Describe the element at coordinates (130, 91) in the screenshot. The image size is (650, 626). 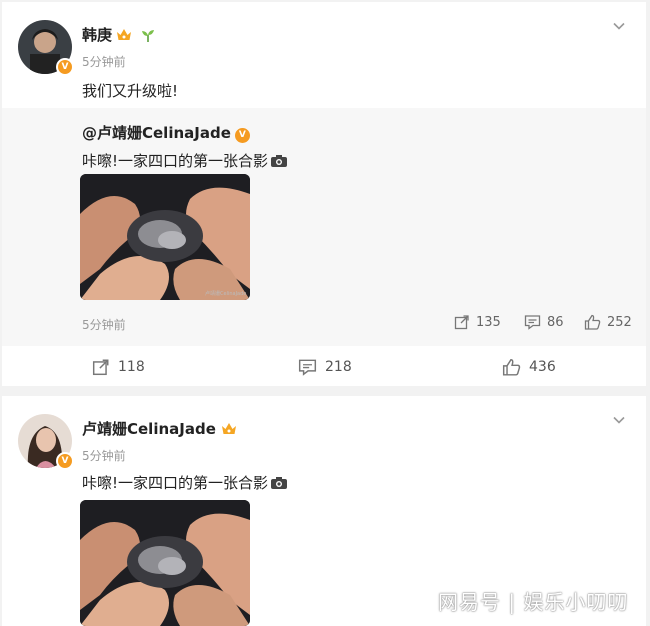
I see `post-text: 我们又升级啦!` at that location.